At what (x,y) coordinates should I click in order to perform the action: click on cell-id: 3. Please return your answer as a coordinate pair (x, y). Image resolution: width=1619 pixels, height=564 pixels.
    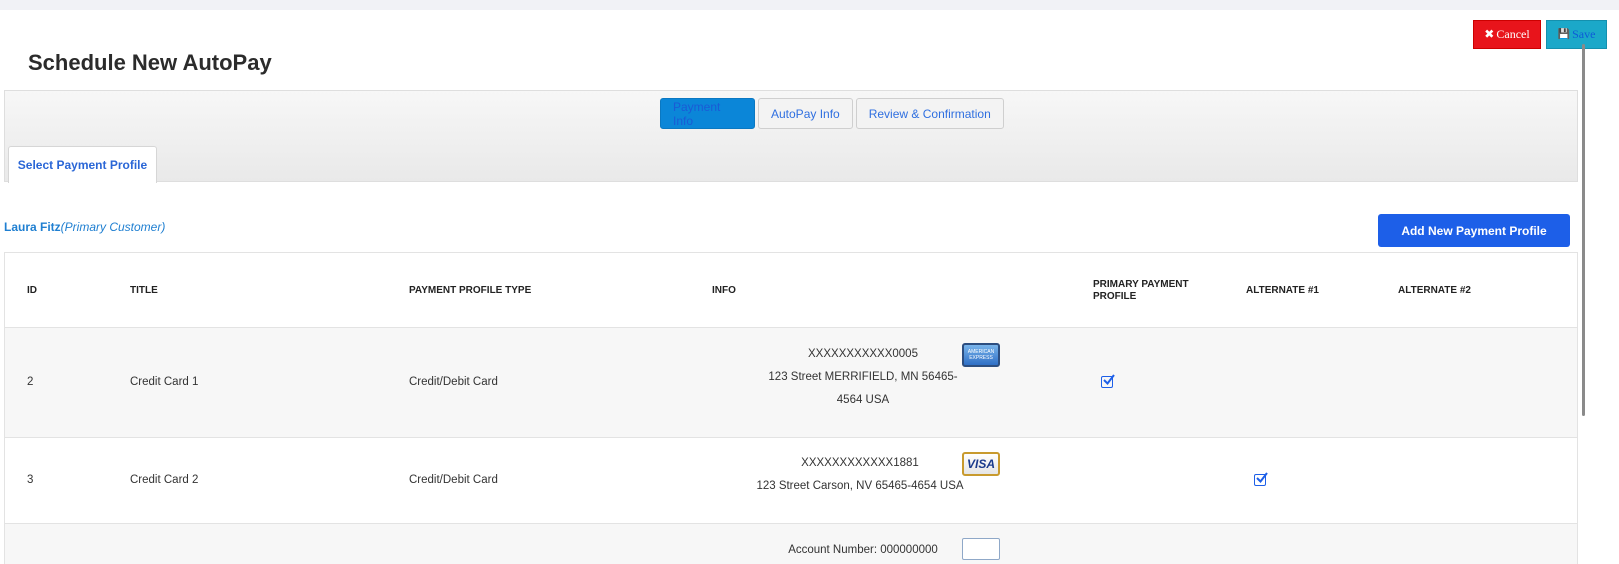
    Looking at the image, I should click on (30, 480).